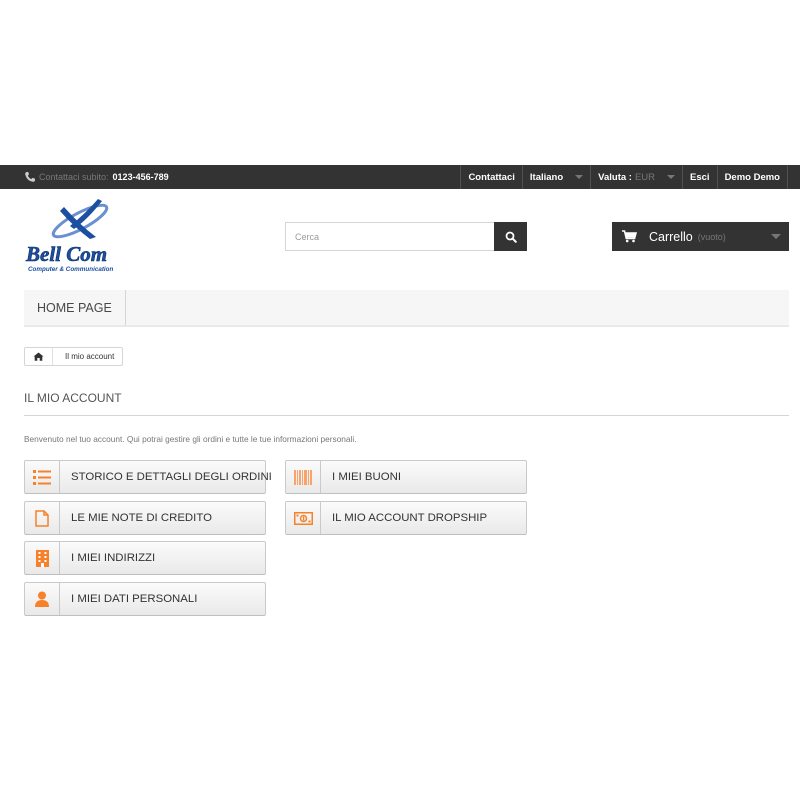 The width and height of the screenshot is (800, 800). Describe the element at coordinates (74, 177) in the screenshot. I see `contact-label: Contattaci subito:` at that location.